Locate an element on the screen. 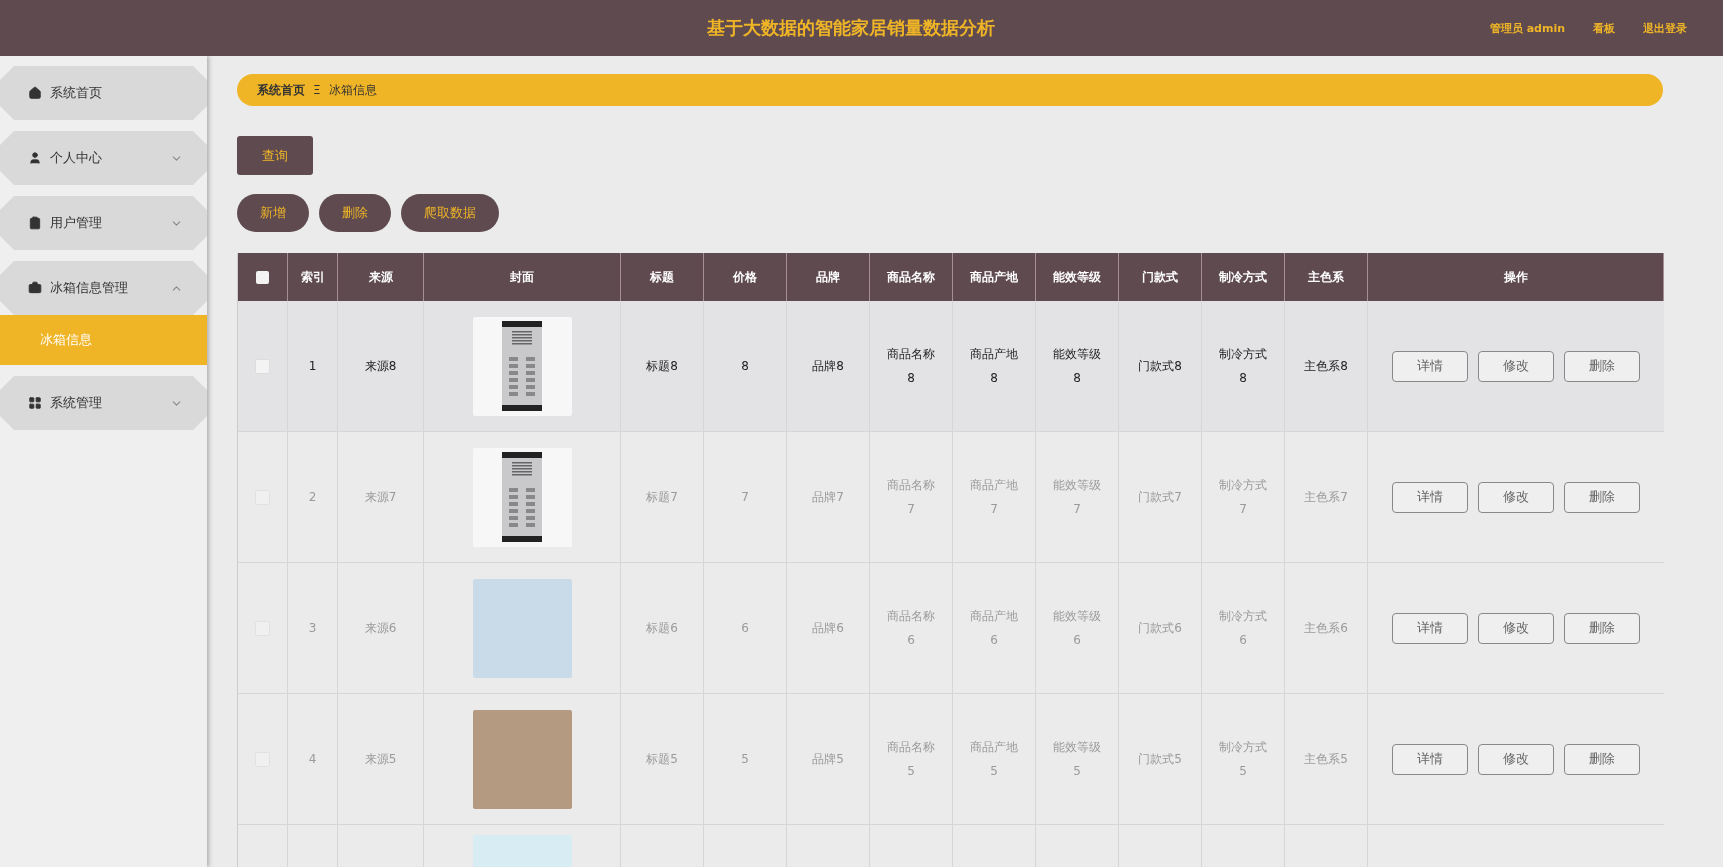 This screenshot has width=1723, height=867. table-cell-text: 2 is located at coordinates (312, 497).